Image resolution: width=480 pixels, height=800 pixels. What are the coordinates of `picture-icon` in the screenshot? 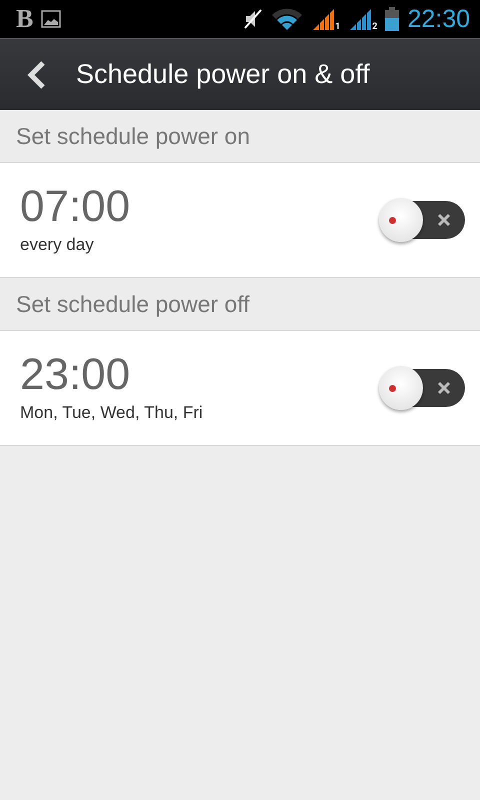 It's located at (51, 19).